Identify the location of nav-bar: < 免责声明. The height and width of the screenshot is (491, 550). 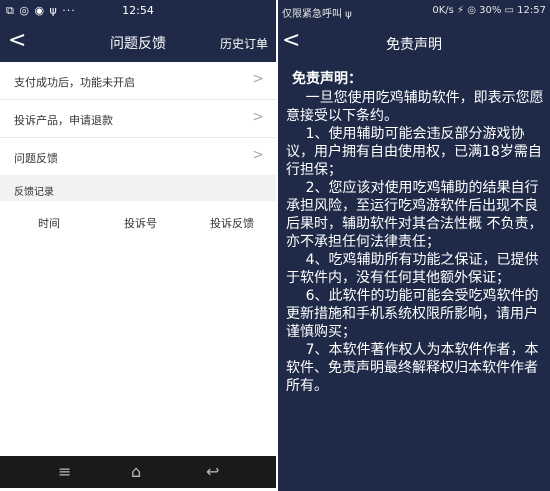
(414, 41).